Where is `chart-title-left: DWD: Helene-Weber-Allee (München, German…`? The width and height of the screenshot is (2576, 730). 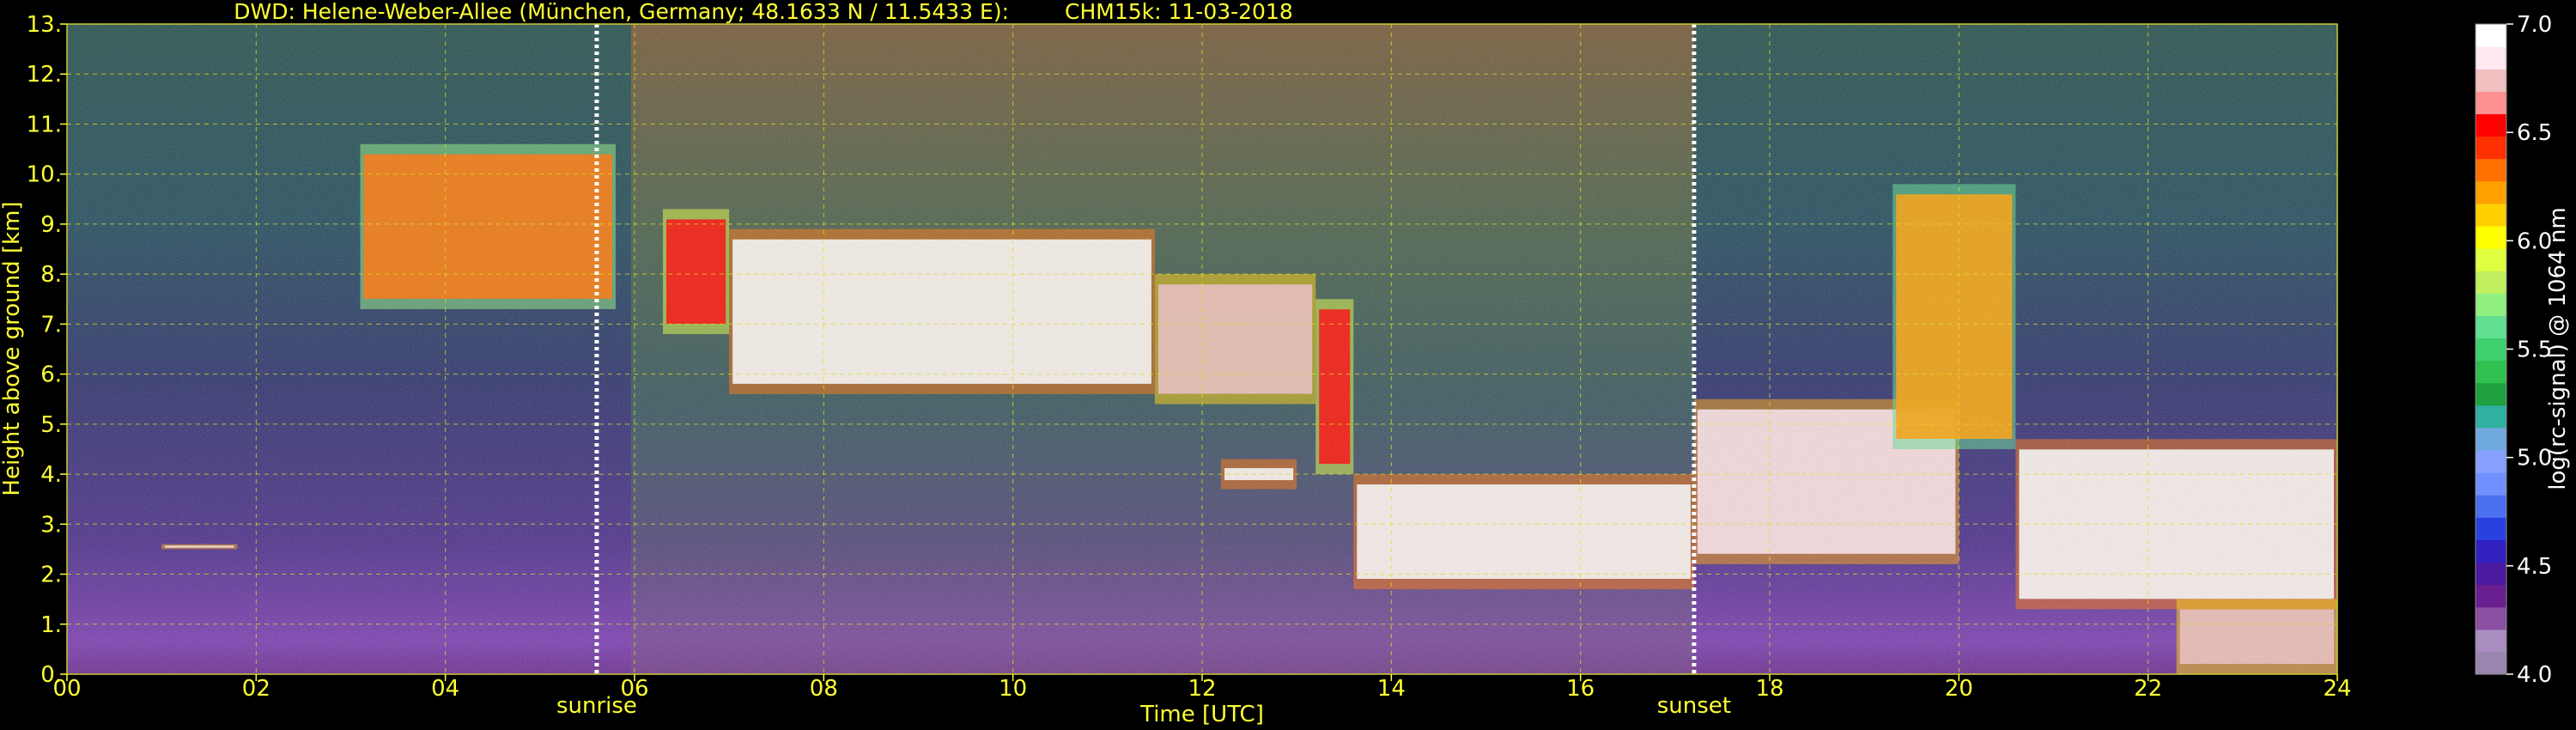 chart-title-left: DWD: Helene-Weber-Allee (München, German… is located at coordinates (621, 12).